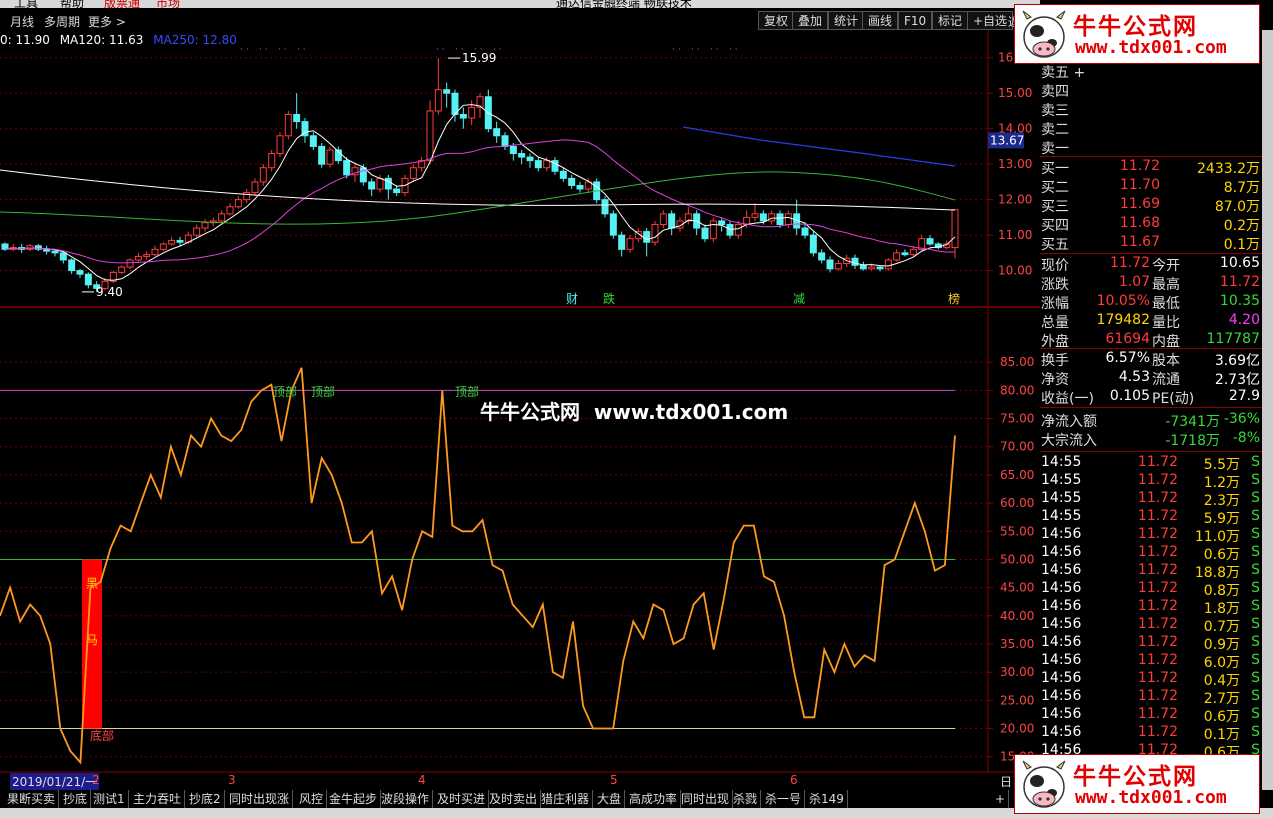 The width and height of the screenshot is (1273, 818). Describe the element at coordinates (1015, 200) in the screenshot. I see `price-tick-label: 12.00` at that location.